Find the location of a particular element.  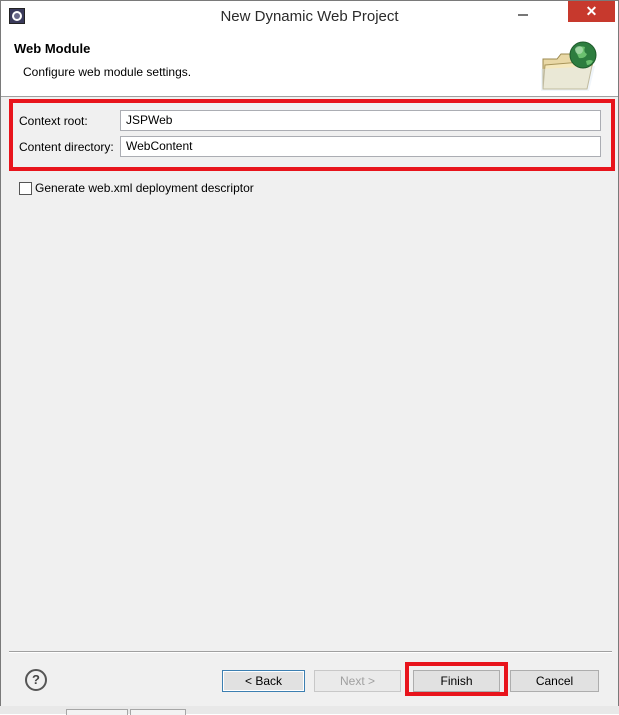

help-icon: ? is located at coordinates (36, 680).